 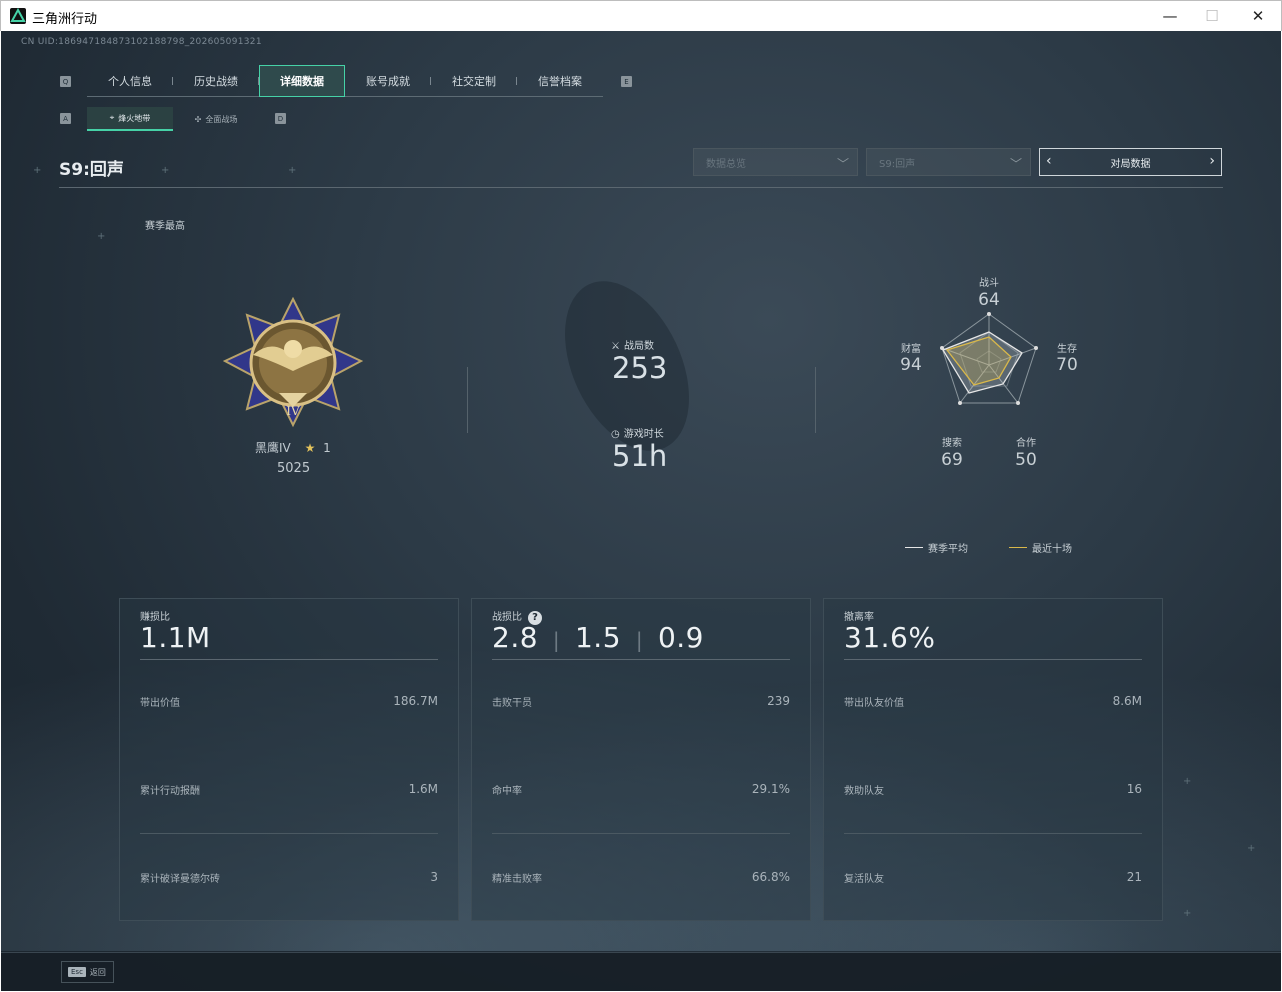 I want to click on rank-stars: 1, so click(x=327, y=448).